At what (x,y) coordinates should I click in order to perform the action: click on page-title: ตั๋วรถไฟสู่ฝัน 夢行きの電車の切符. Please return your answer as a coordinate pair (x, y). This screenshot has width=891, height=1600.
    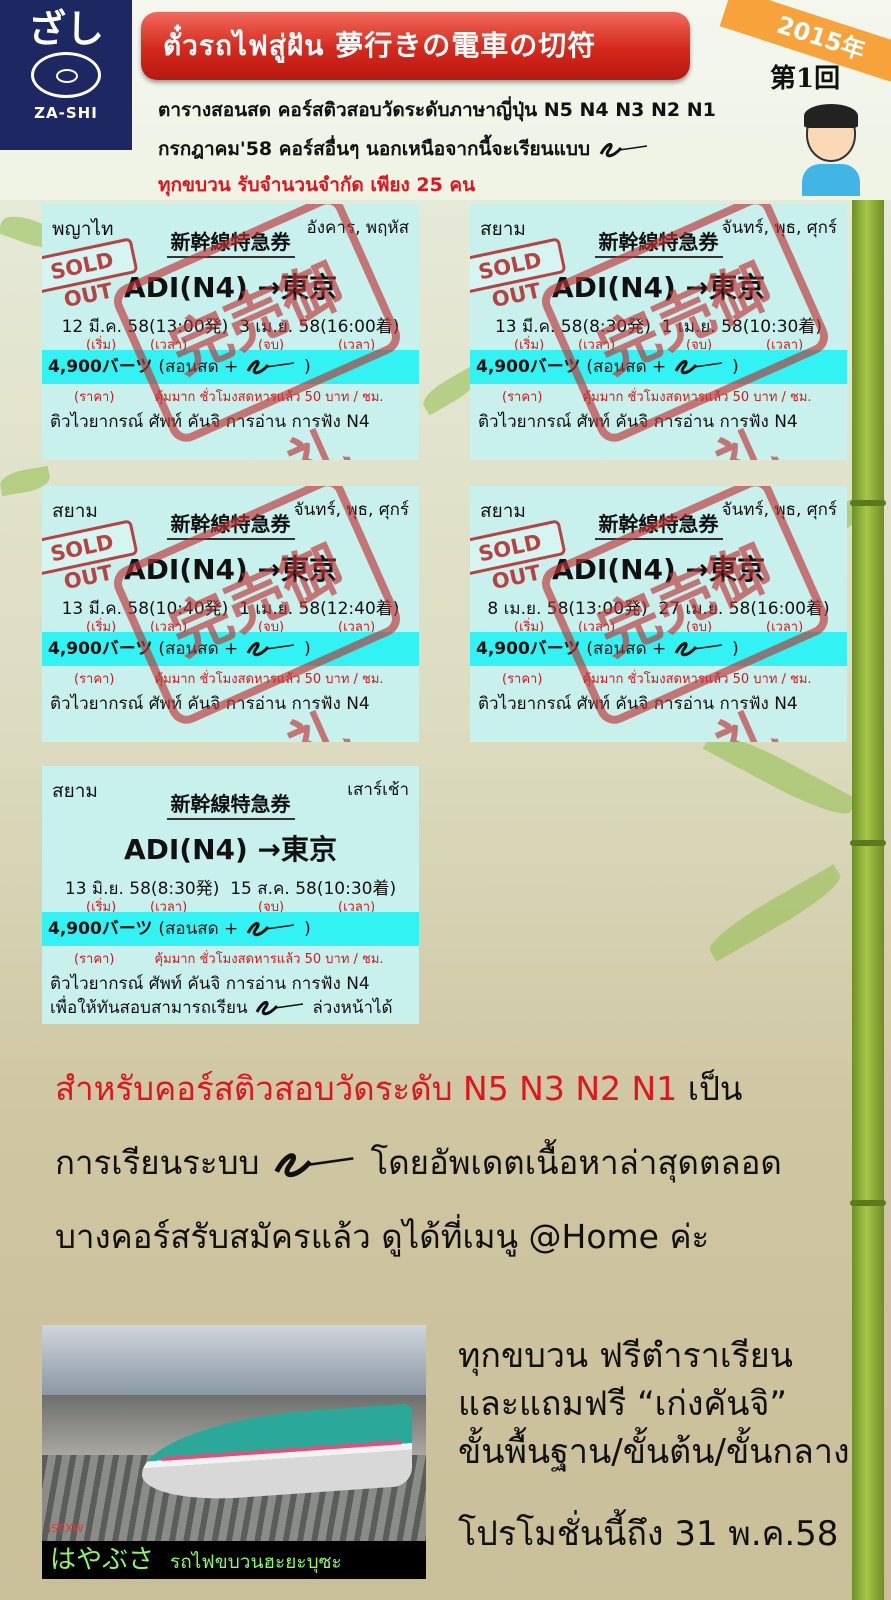
    Looking at the image, I should click on (415, 46).